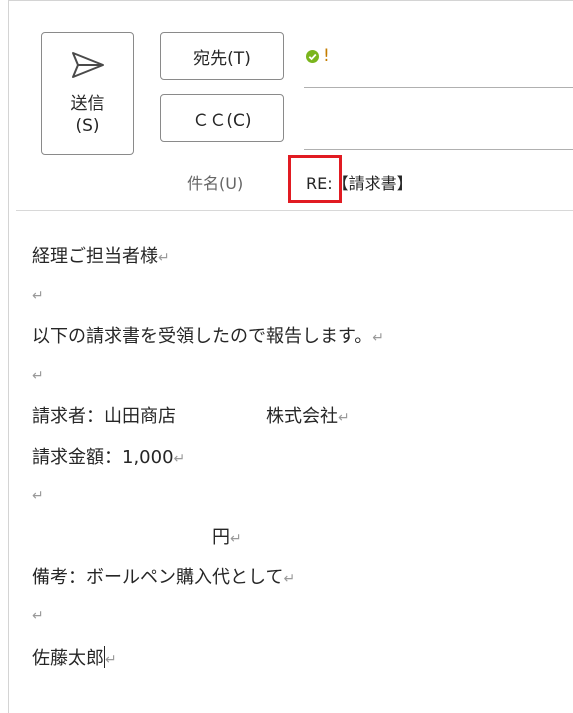 This screenshot has width=573, height=713. I want to click on body-line: 以下の請求書を受領したので報告します。↵, so click(208, 336).